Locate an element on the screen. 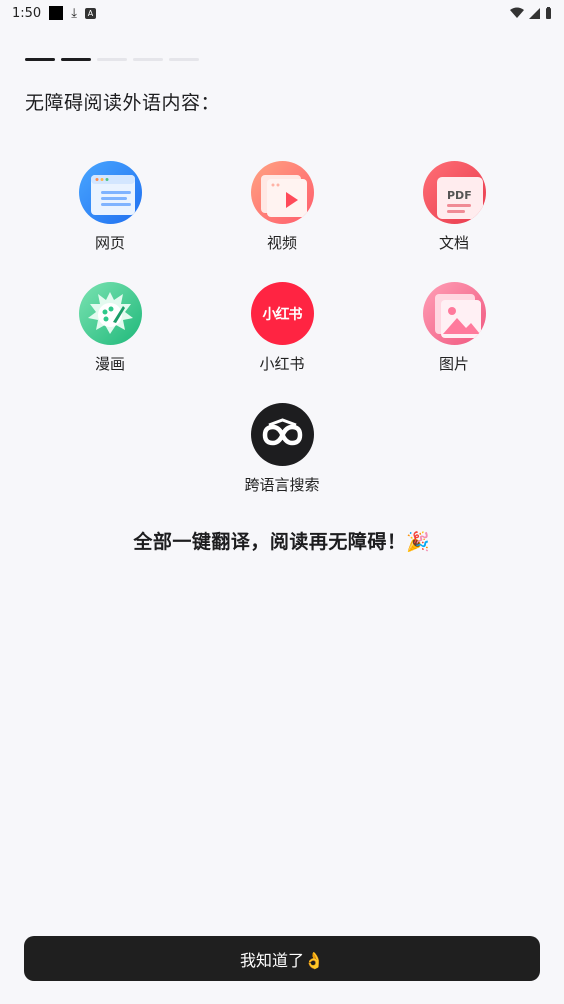 The width and height of the screenshot is (564, 1004). status-right is located at coordinates (531, 13).